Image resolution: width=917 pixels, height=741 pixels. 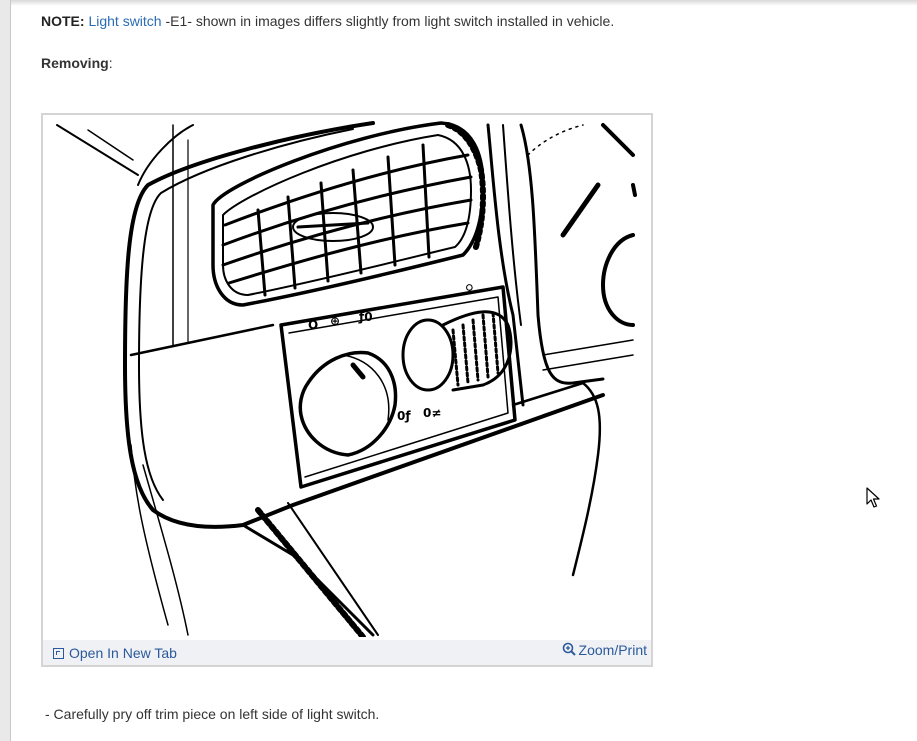 What do you see at coordinates (365, 317) in the screenshot?
I see `dial-symbol-headlight: ƒ0` at bounding box center [365, 317].